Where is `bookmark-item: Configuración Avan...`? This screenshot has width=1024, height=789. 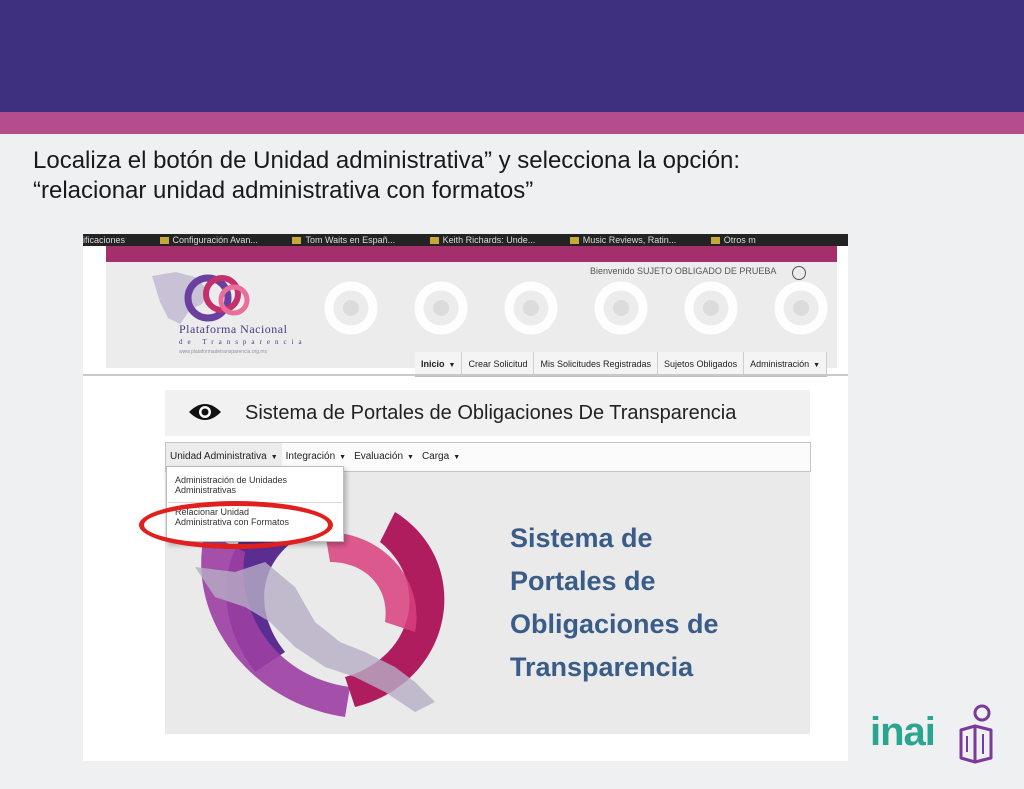
bookmark-item: Configuración Avan... is located at coordinates (216, 240).